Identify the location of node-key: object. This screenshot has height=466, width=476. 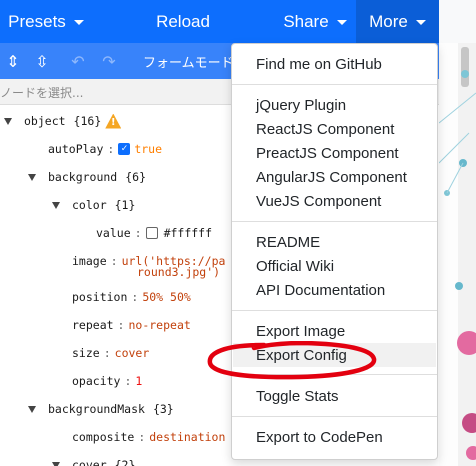
(45, 121).